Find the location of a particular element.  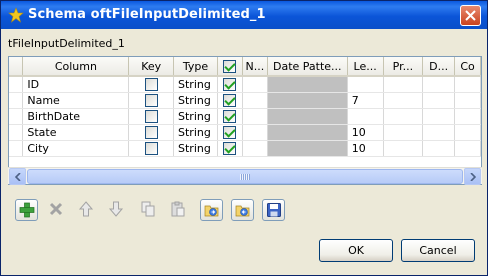

column-name-cell: Name is located at coordinates (76, 100).